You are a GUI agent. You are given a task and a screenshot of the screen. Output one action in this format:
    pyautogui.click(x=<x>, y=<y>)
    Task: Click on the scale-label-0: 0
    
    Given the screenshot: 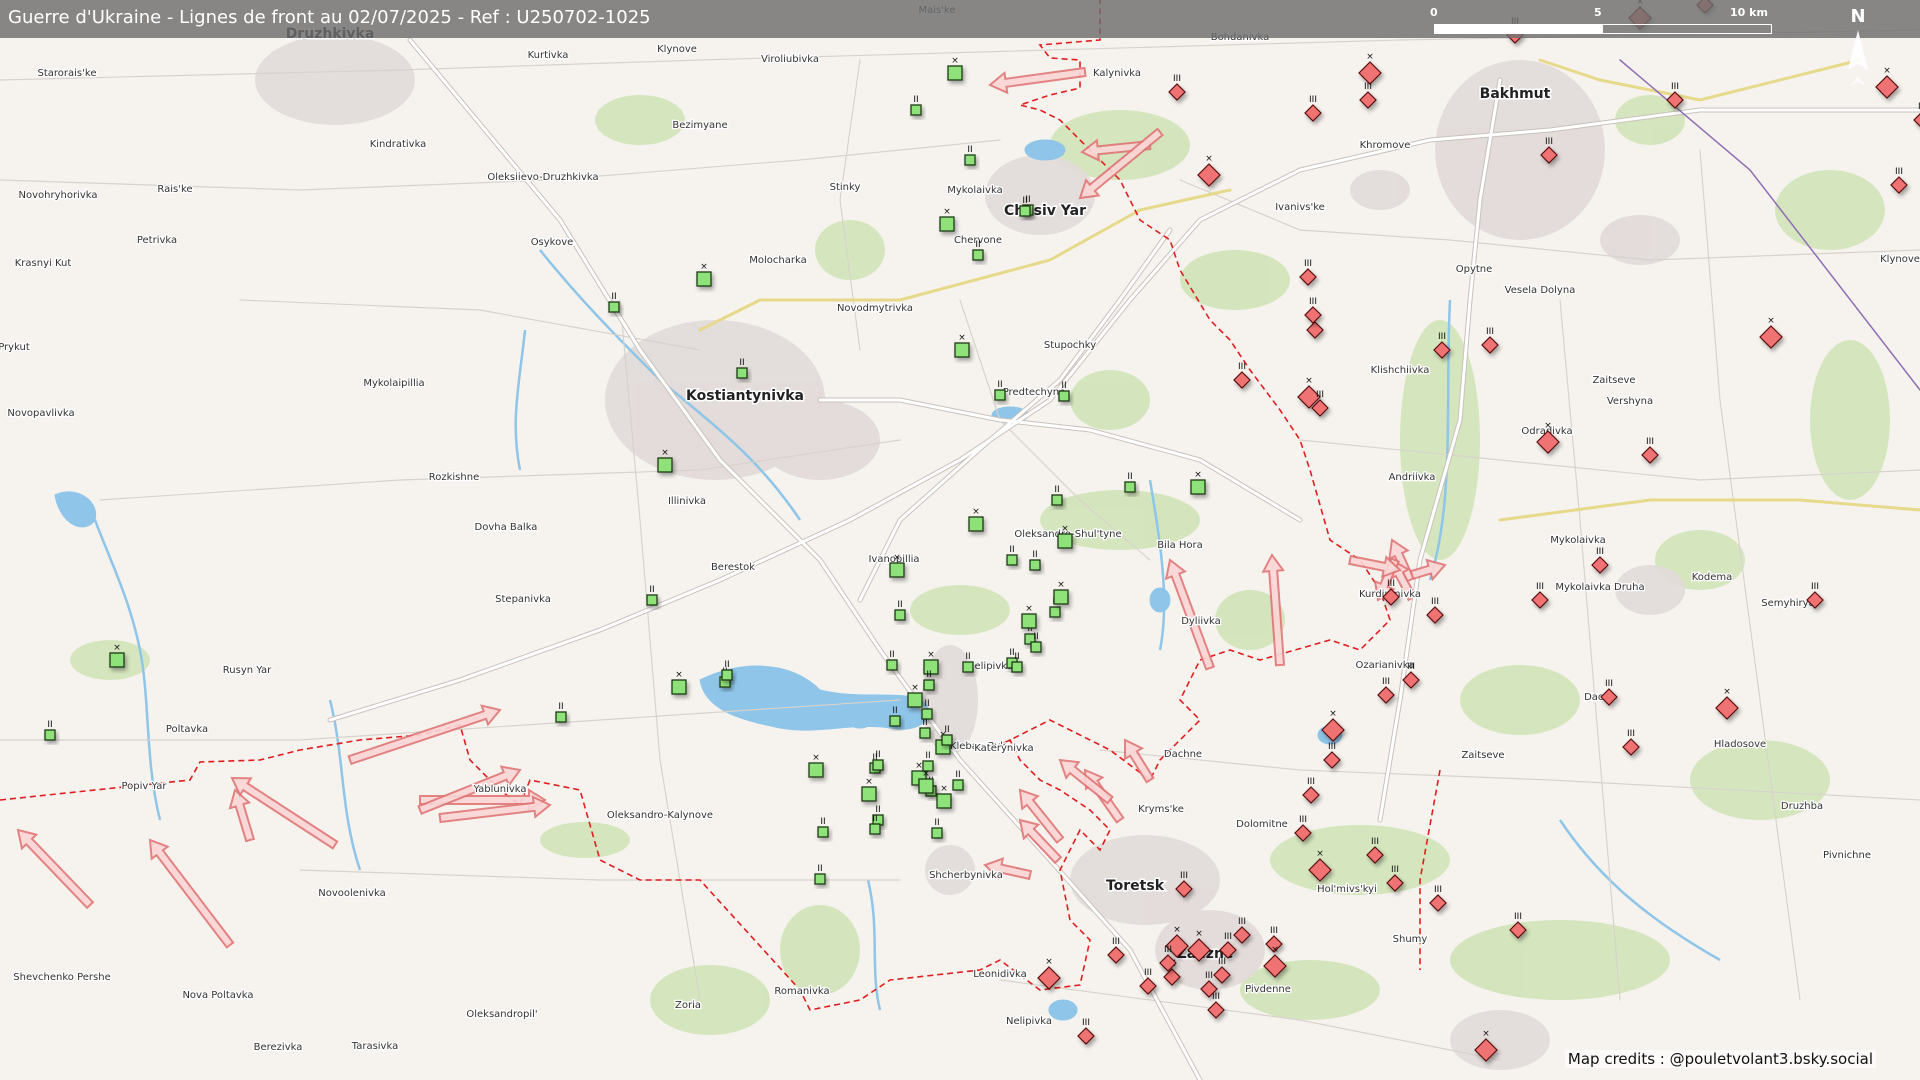 What is the action you would take?
    pyautogui.click(x=1434, y=12)
    